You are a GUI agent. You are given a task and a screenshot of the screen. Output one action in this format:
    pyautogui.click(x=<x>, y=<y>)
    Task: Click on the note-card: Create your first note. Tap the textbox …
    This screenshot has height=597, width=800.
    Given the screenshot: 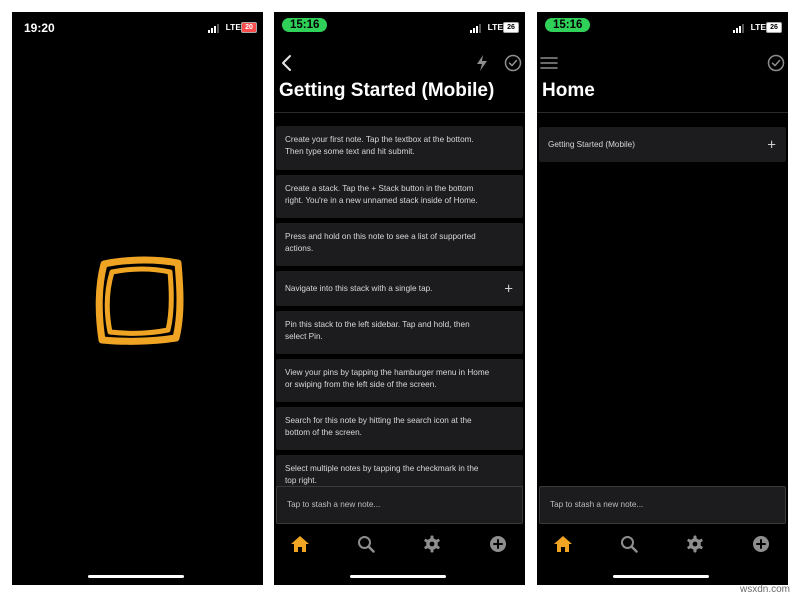 What is the action you would take?
    pyautogui.click(x=399, y=148)
    